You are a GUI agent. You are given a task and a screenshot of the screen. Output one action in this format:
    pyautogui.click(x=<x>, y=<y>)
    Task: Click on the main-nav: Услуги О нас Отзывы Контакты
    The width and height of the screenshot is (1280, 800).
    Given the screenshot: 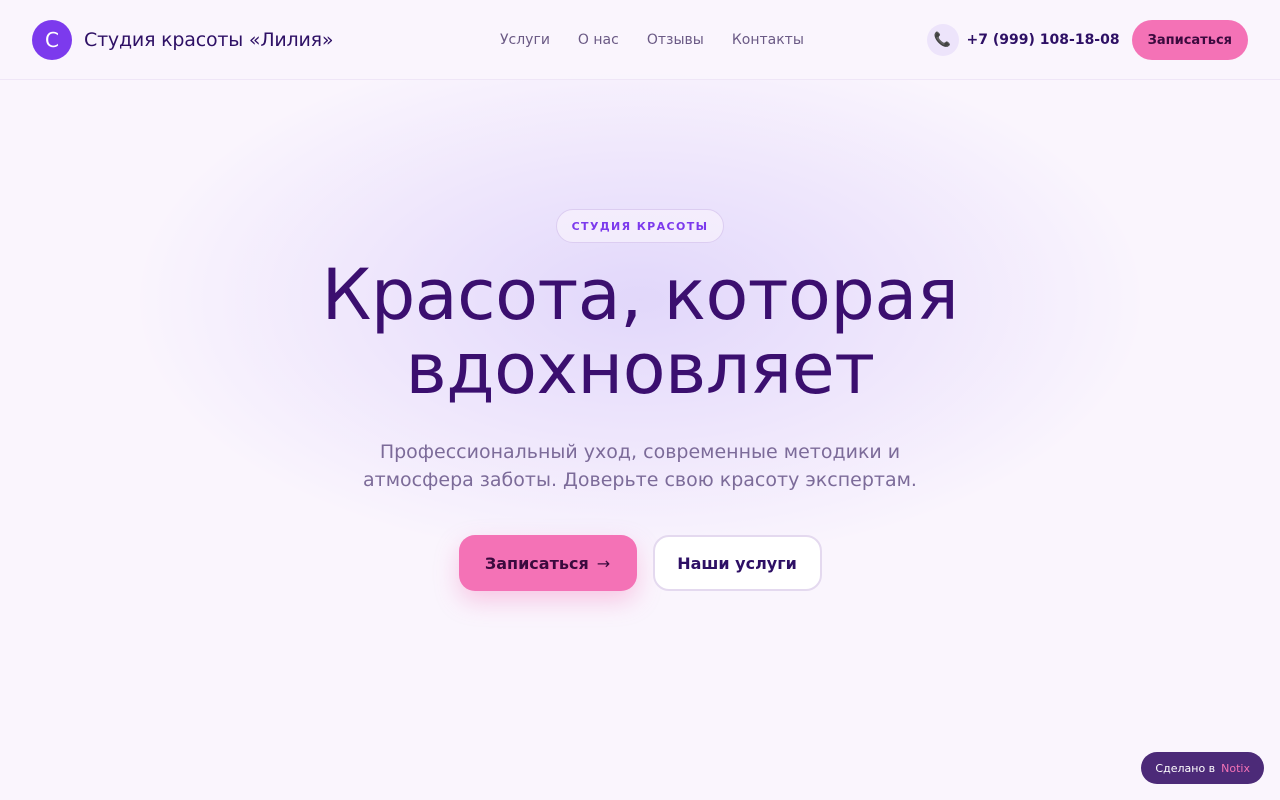 What is the action you would take?
    pyautogui.click(x=652, y=40)
    